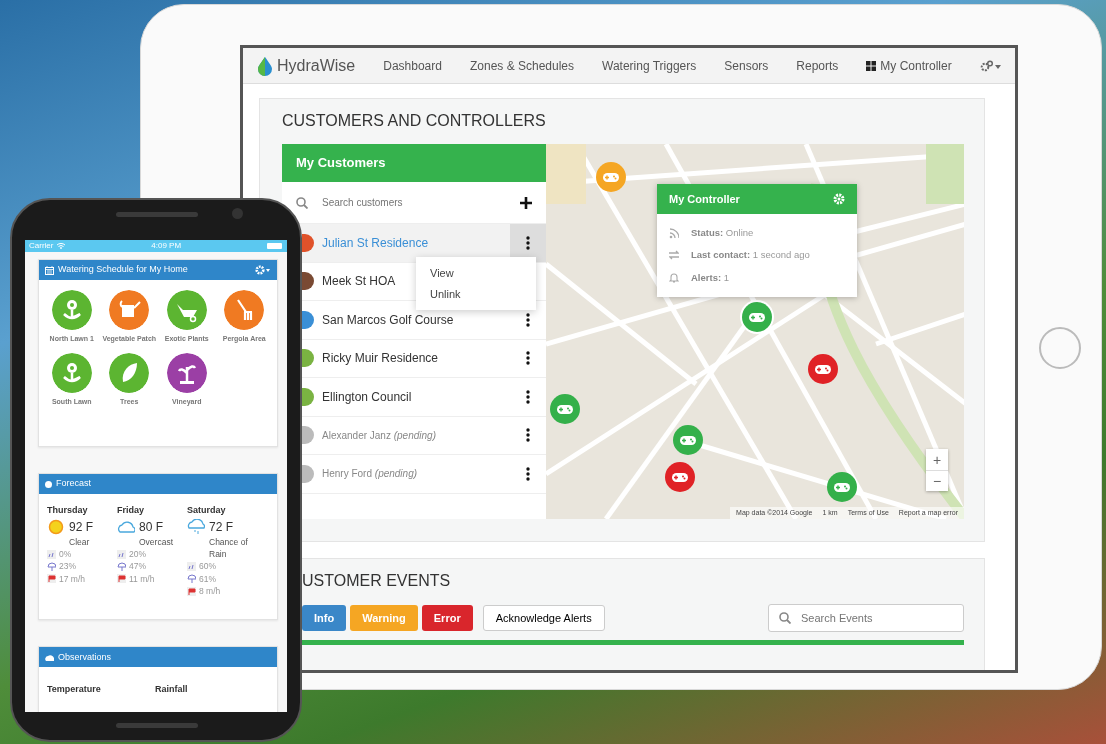 Image resolution: width=1106 pixels, height=744 pixels. What do you see at coordinates (649, 65) in the screenshot?
I see `nav-link: Watering Triggers` at bounding box center [649, 65].